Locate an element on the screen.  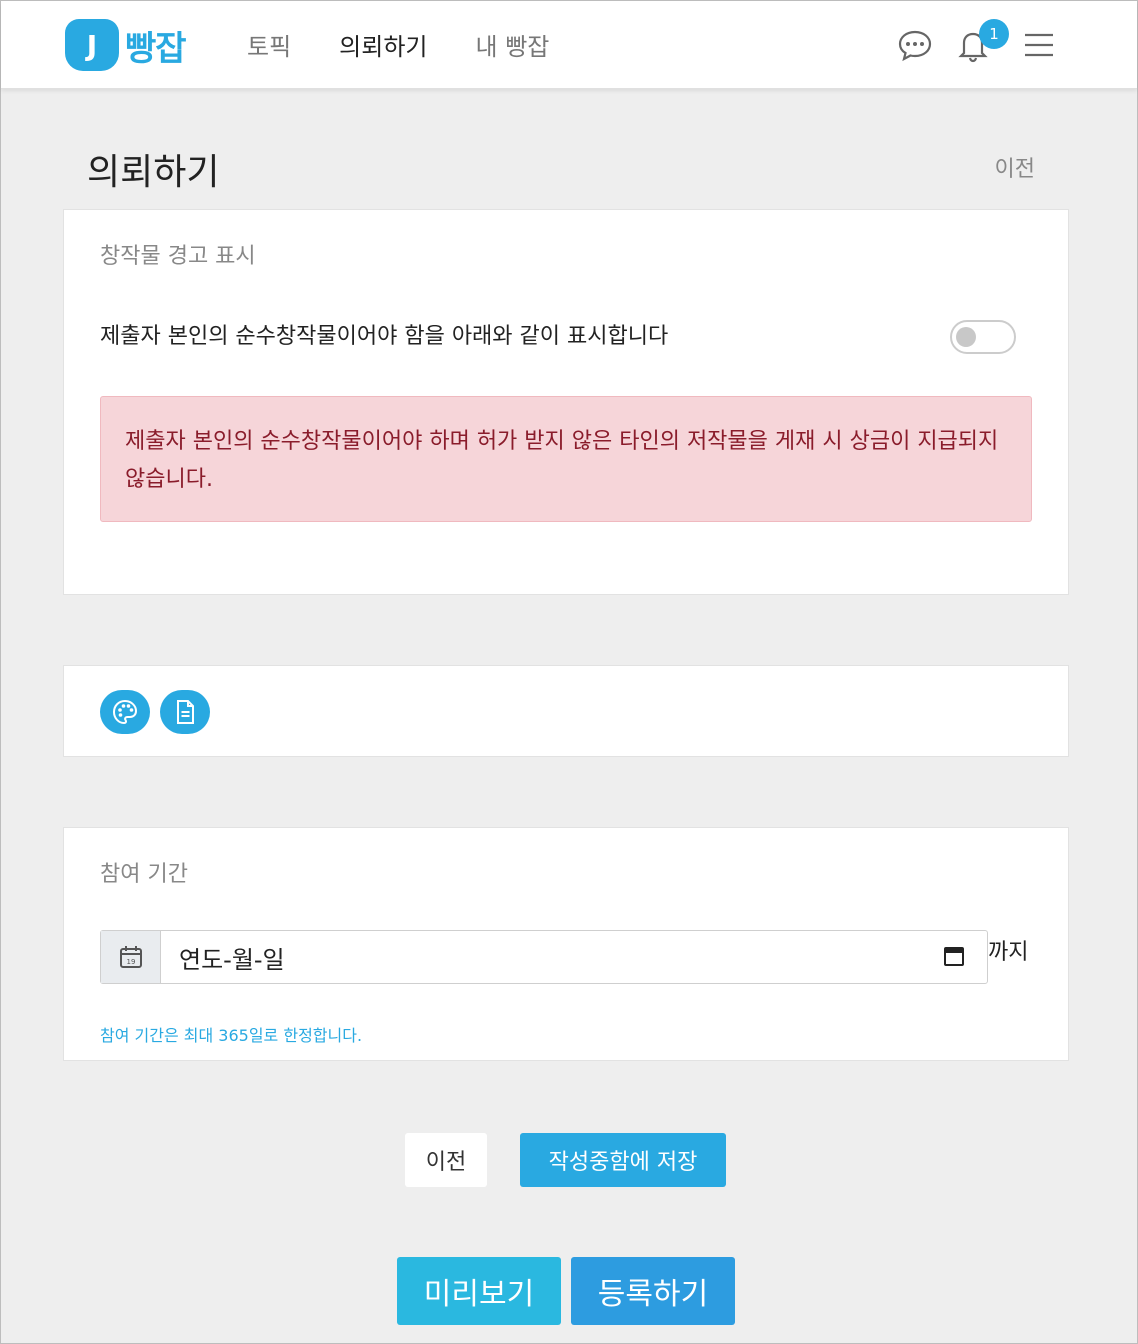
until-label: 까지 is located at coordinates (1008, 952).